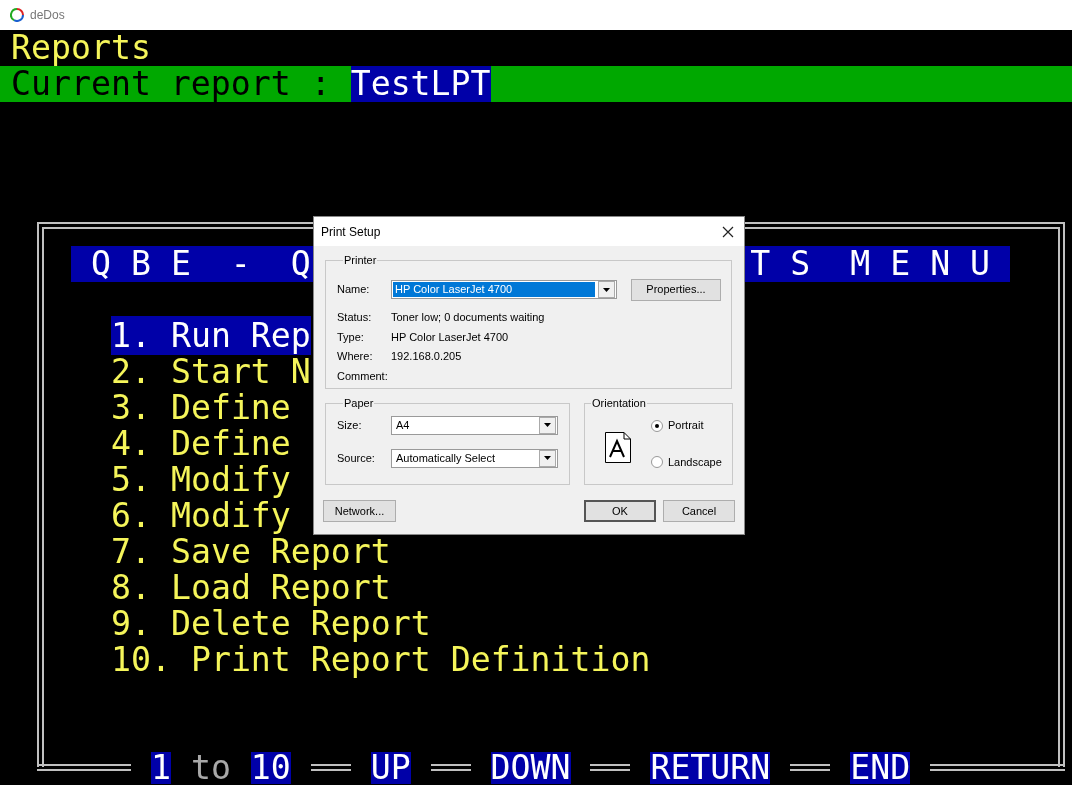 Image resolution: width=1072 pixels, height=785 pixels. I want to click on status-label: Current report :, so click(171, 84).